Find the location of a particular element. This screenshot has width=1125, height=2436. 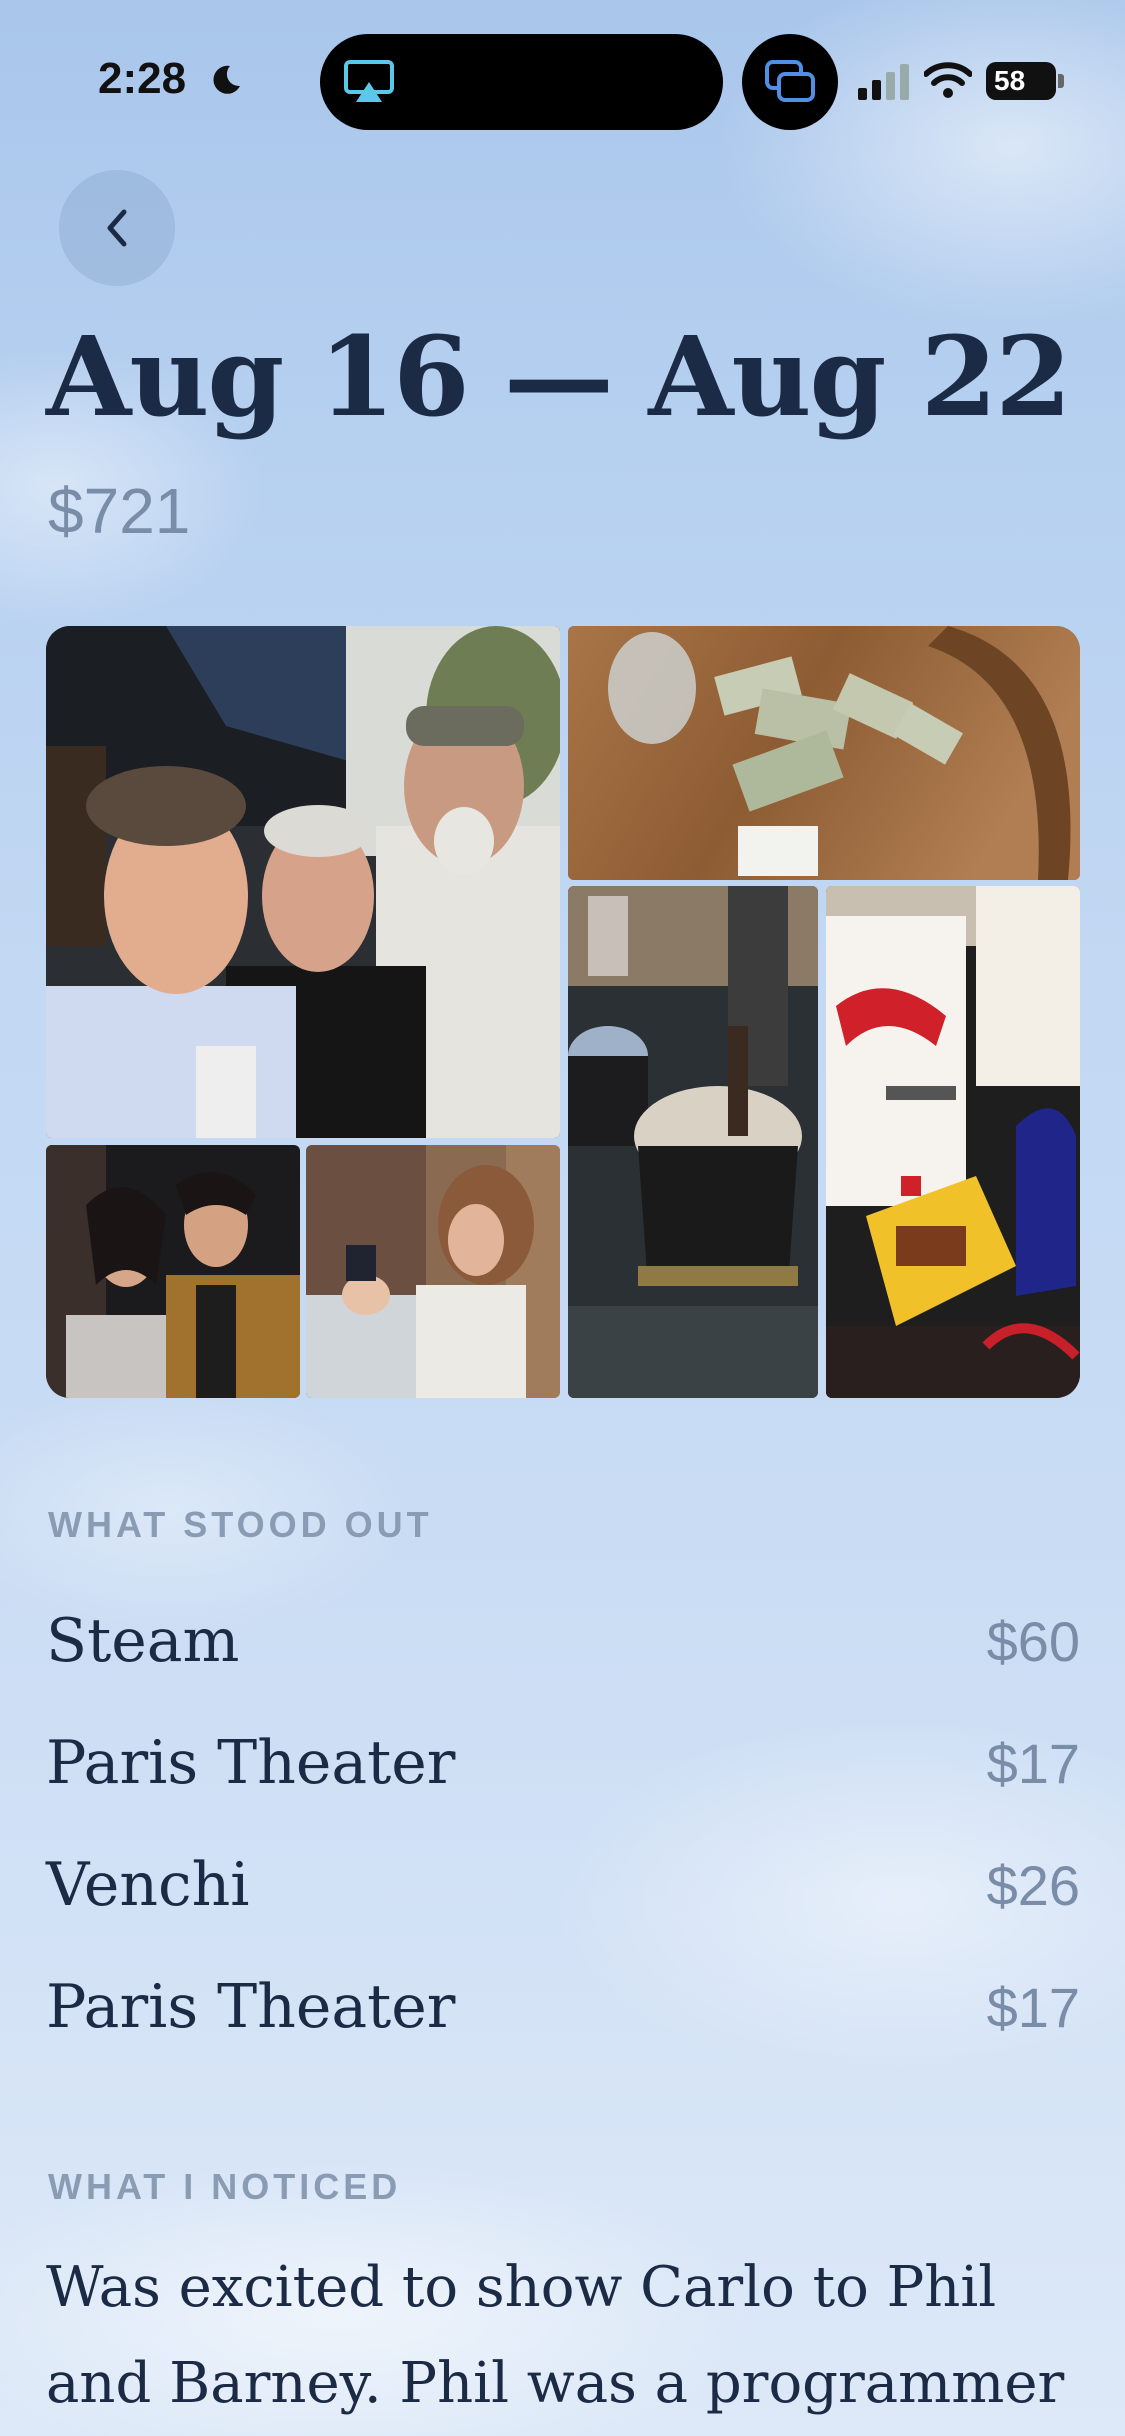

item-name: Steam is located at coordinates (143, 1641).